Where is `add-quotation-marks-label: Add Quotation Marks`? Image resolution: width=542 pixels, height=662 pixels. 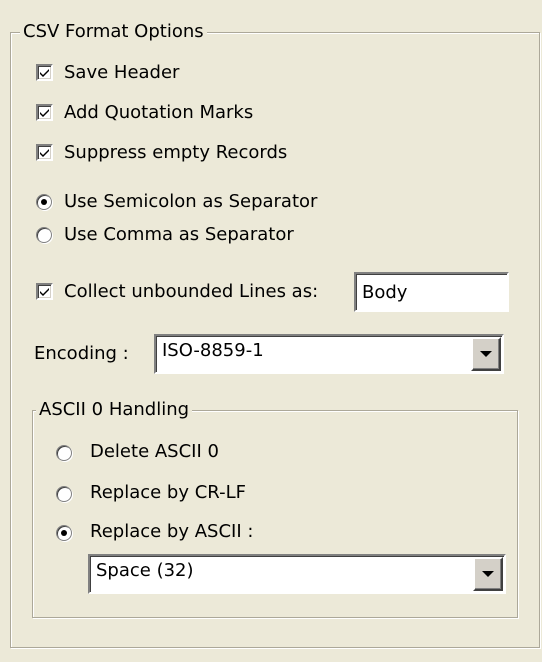
add-quotation-marks-label: Add Quotation Marks is located at coordinates (159, 112).